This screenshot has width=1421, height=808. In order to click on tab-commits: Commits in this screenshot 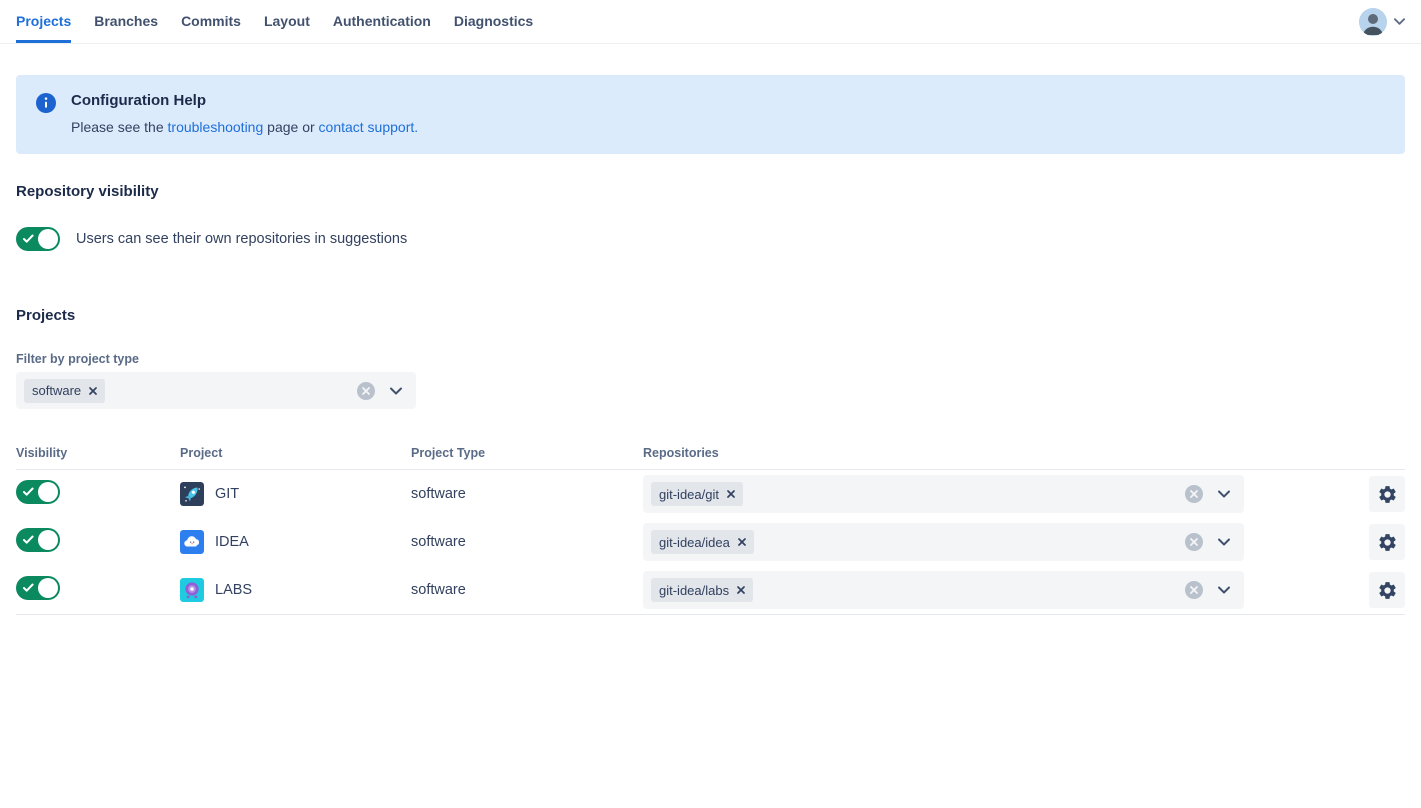, I will do `click(211, 28)`.